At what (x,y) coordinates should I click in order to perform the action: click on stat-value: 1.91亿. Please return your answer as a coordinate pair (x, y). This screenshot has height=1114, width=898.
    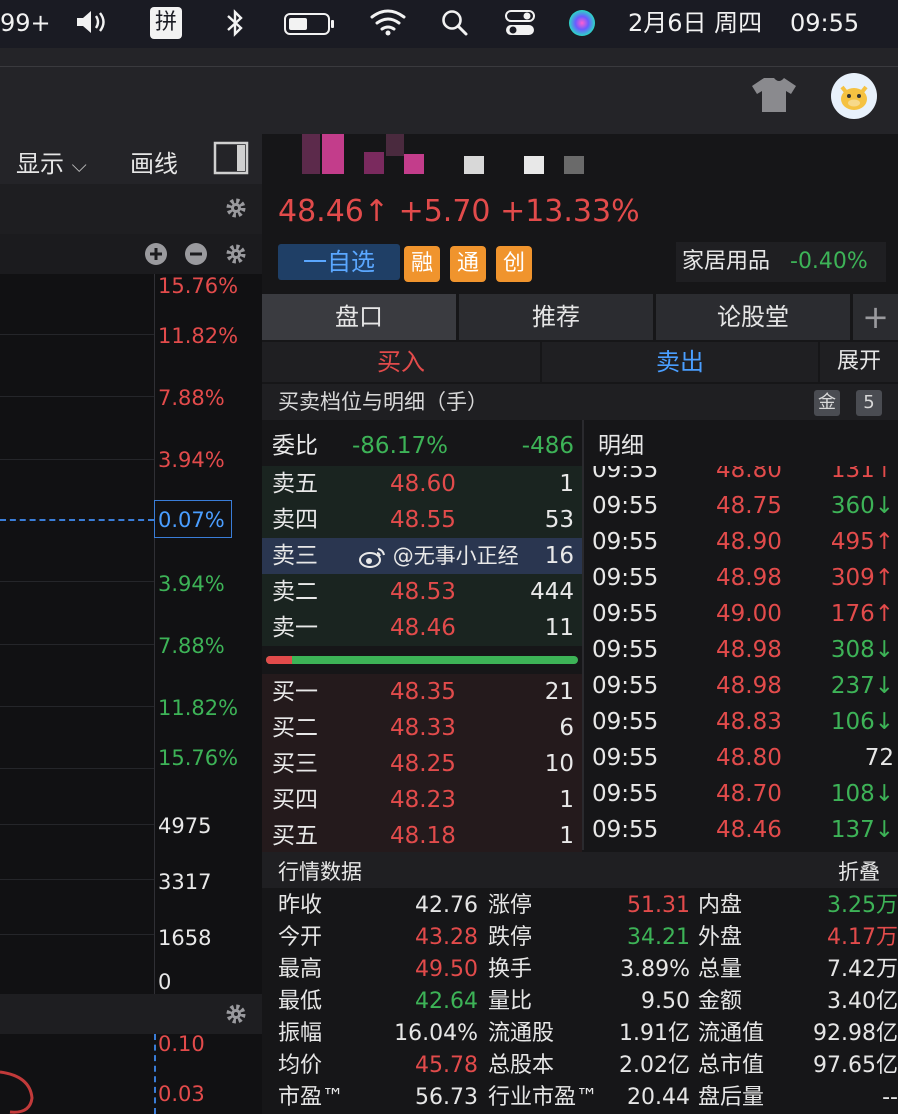
    Looking at the image, I should click on (654, 1033).